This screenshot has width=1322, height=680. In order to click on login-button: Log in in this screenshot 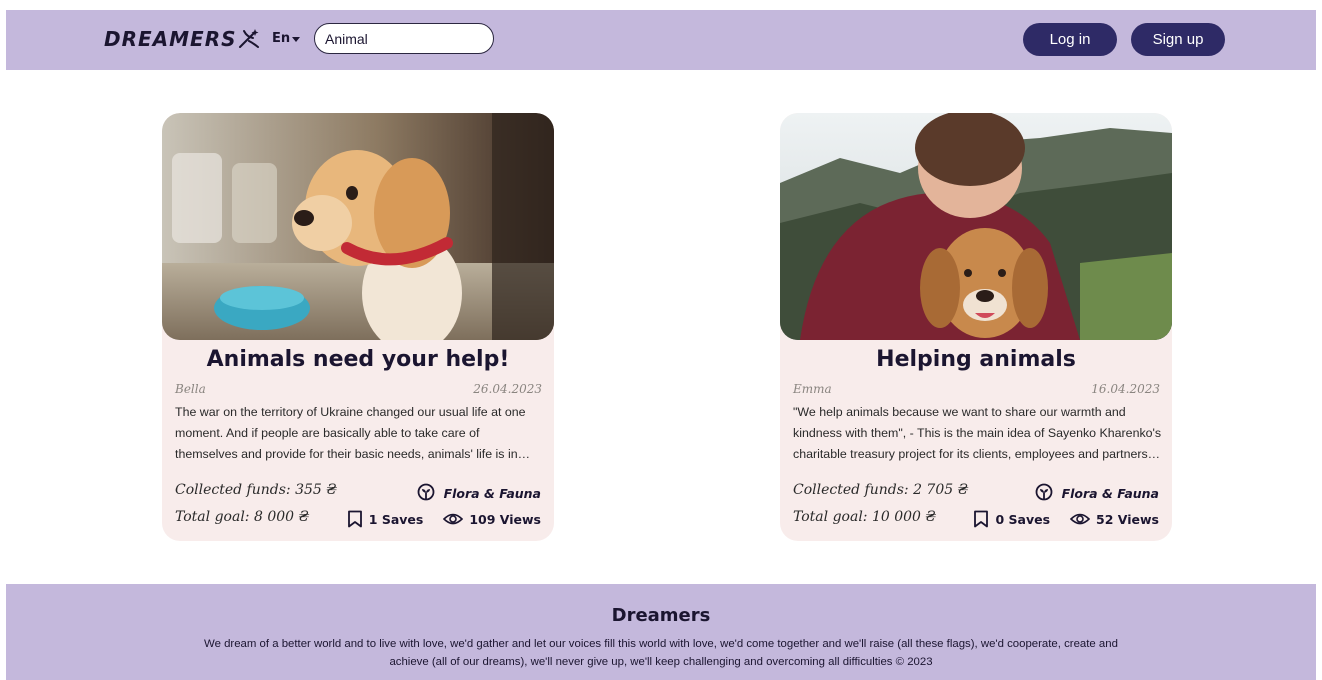, I will do `click(1070, 39)`.